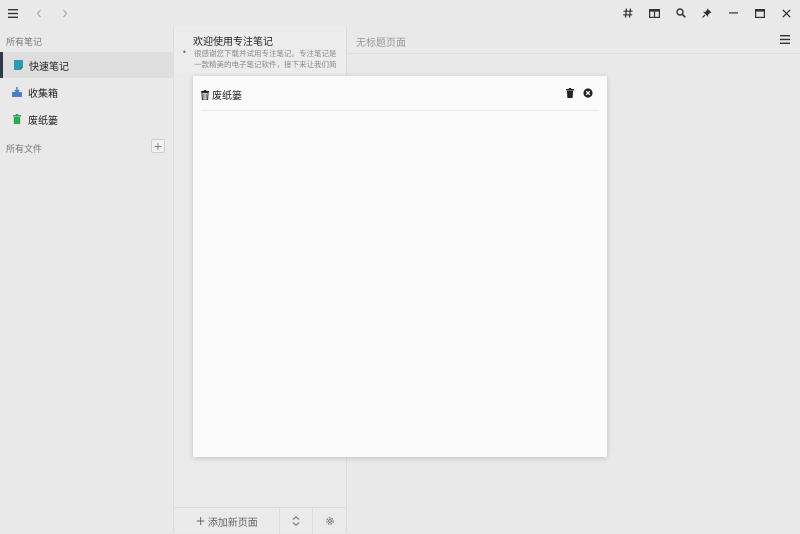  I want to click on inbox-icon, so click(17, 92).